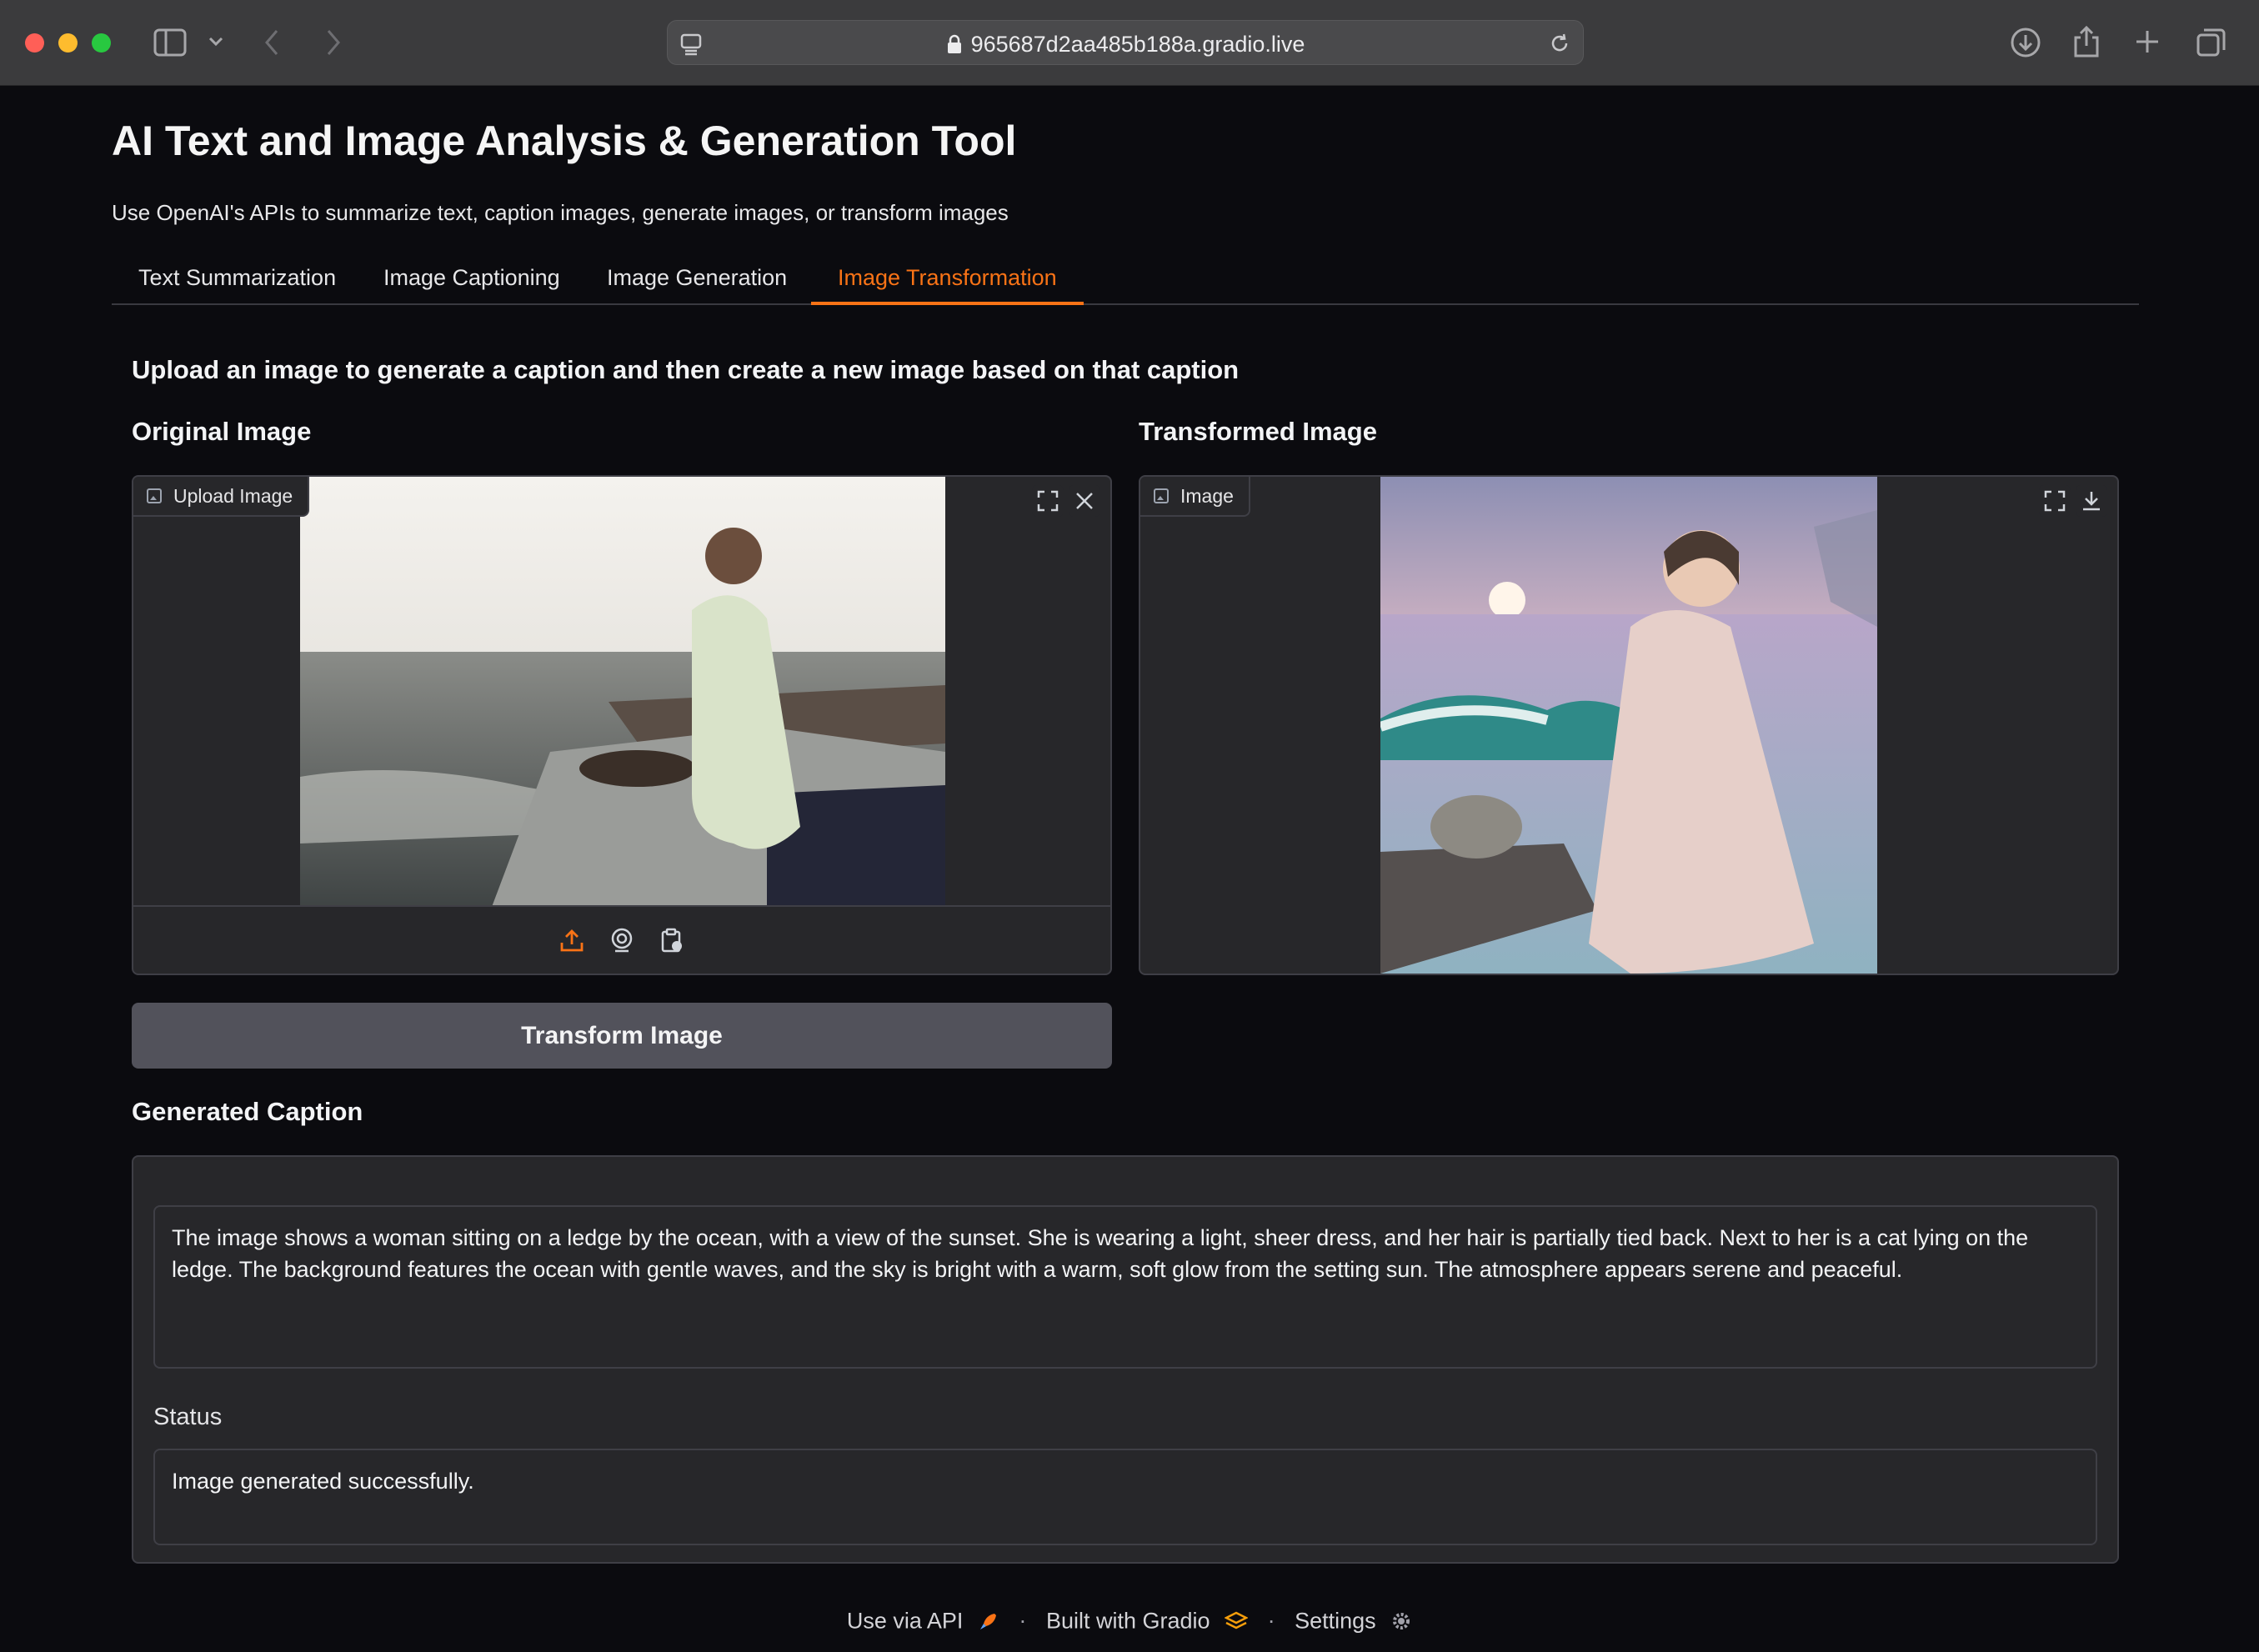 The image size is (2259, 1652). I want to click on upload-source-button, so click(572, 940).